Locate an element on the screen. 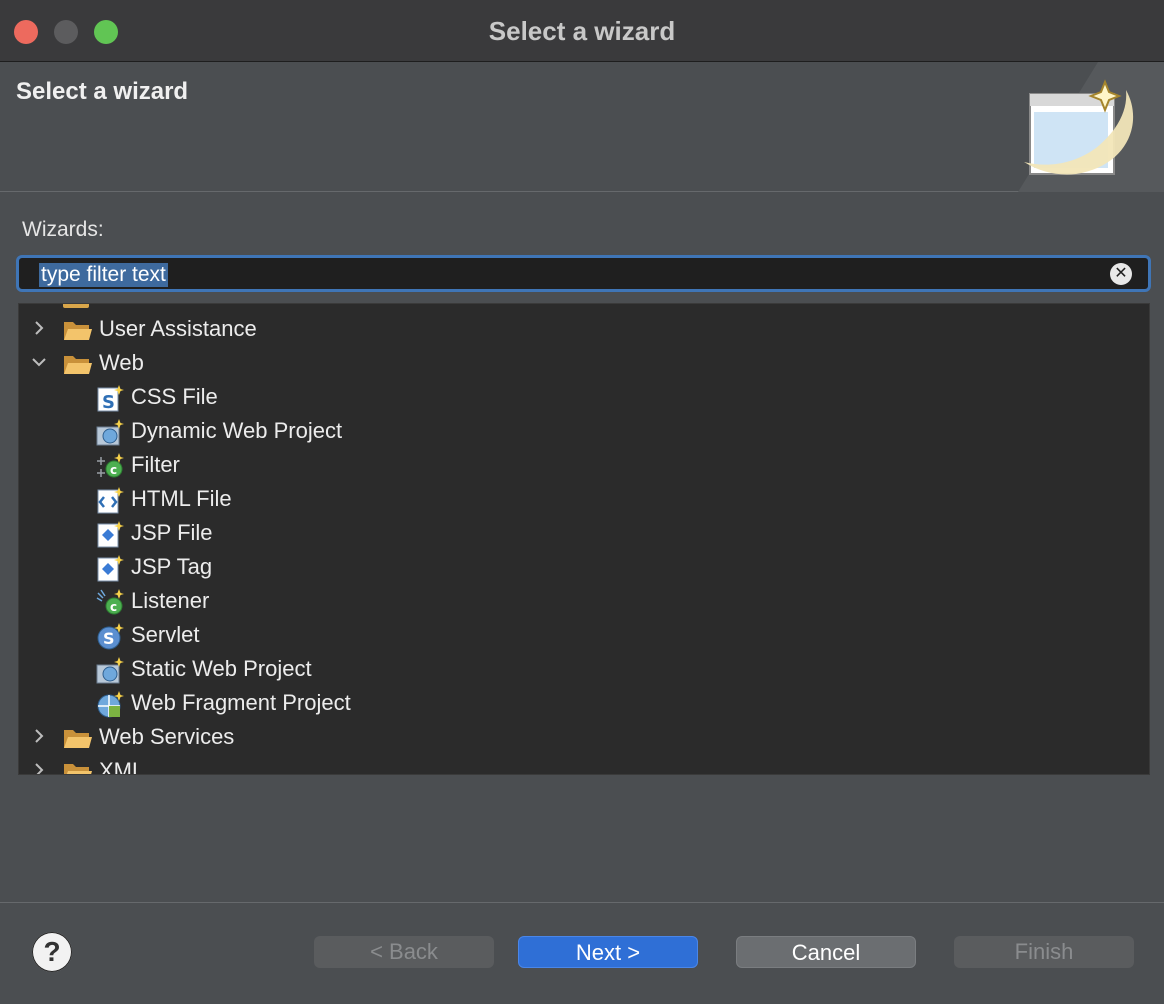 The image size is (1164, 1004). next-button: Next > is located at coordinates (608, 952).